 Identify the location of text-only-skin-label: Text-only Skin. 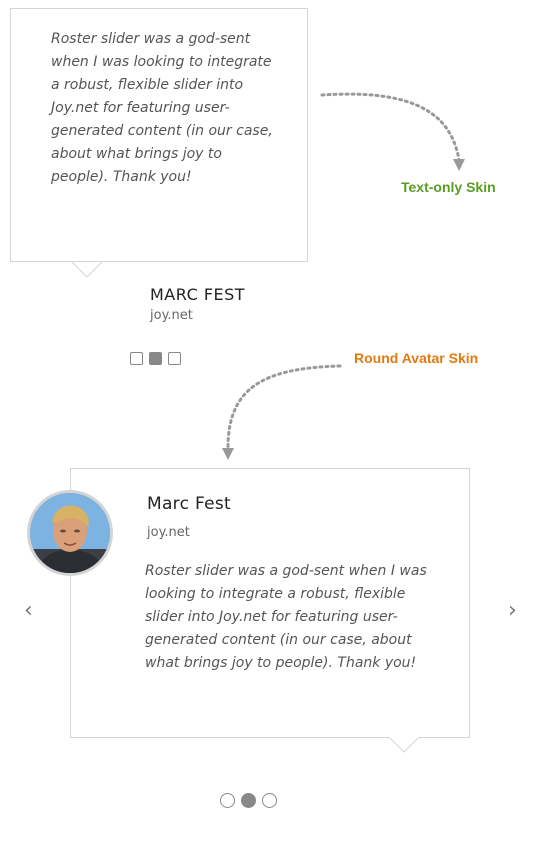
(448, 187).